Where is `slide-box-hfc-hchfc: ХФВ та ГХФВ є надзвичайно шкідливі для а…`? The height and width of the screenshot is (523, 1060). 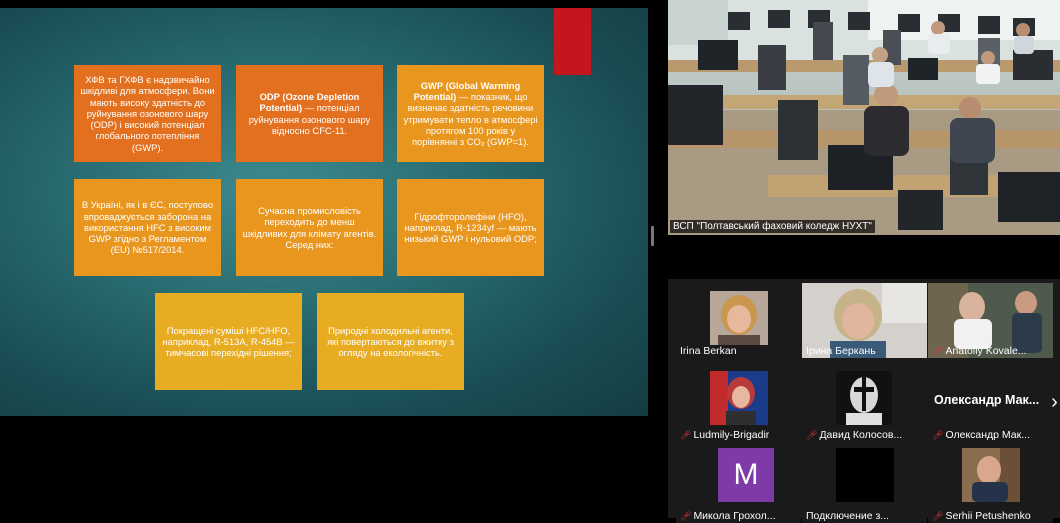
slide-box-hfc-hchfc: ХФВ та ГХФВ є надзвичайно шкідливі для а… is located at coordinates (147, 113).